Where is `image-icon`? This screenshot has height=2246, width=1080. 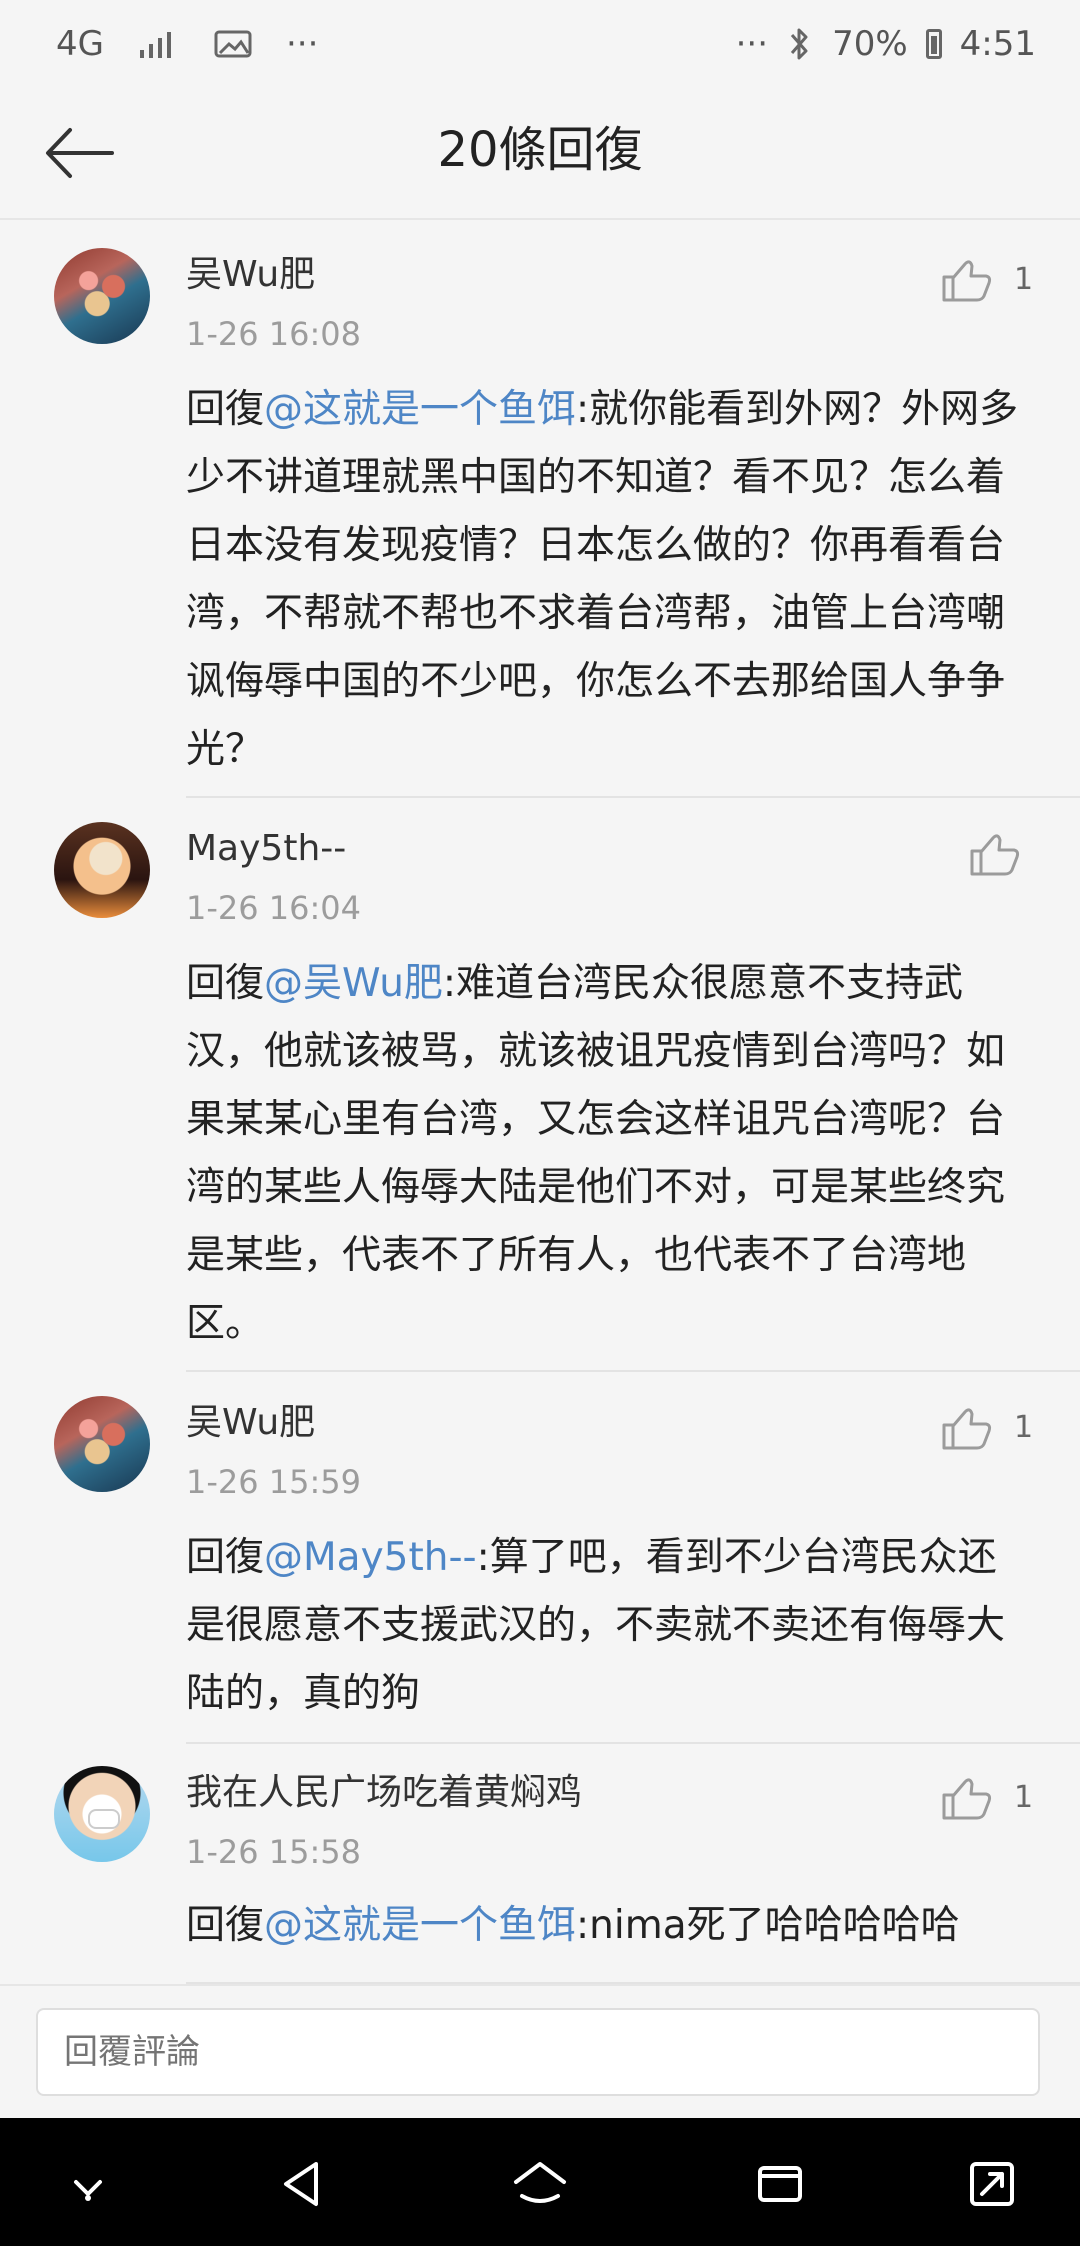 image-icon is located at coordinates (233, 44).